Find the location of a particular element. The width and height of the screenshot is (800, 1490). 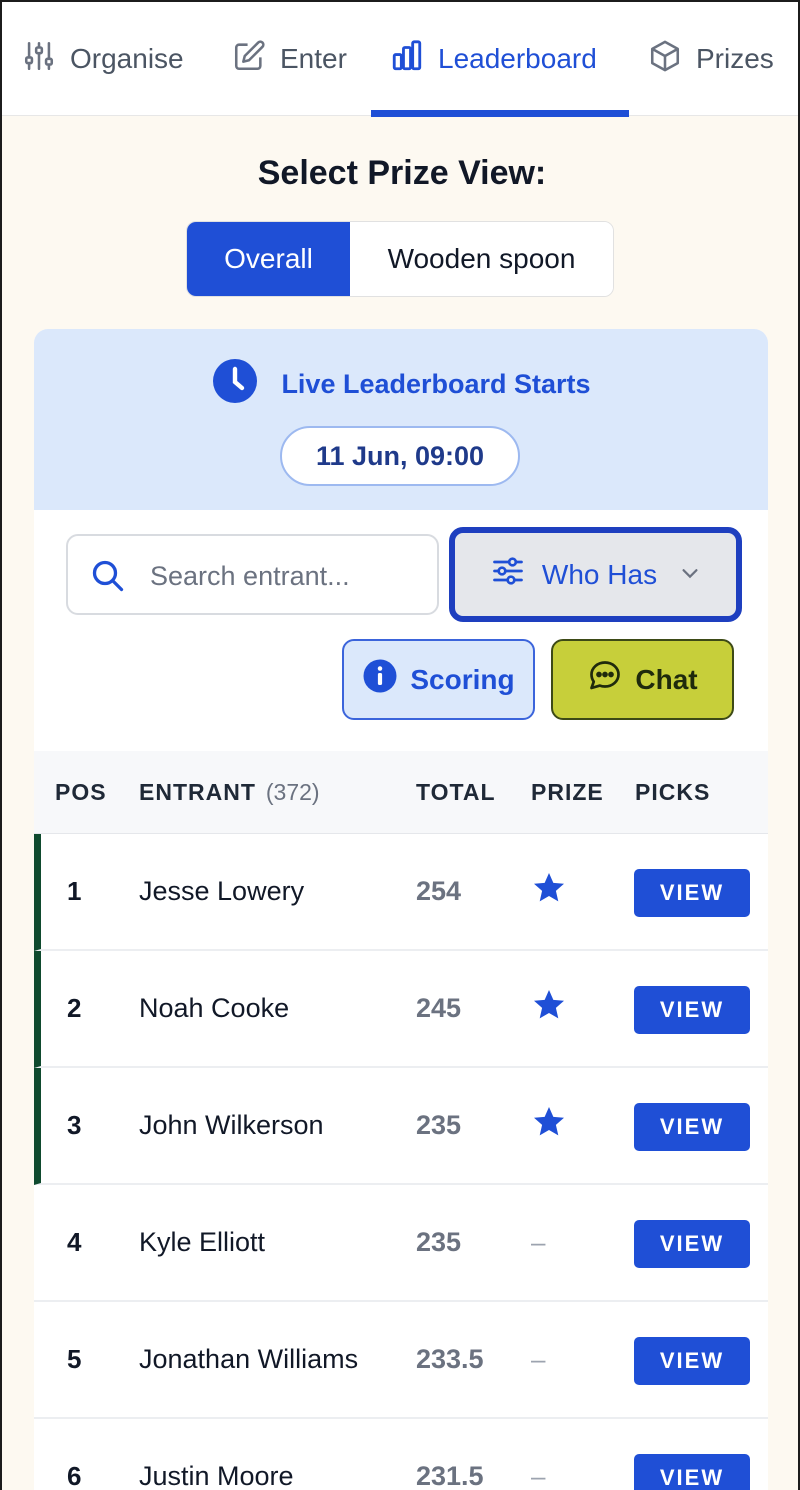

active-tab-indicator is located at coordinates (500, 113).